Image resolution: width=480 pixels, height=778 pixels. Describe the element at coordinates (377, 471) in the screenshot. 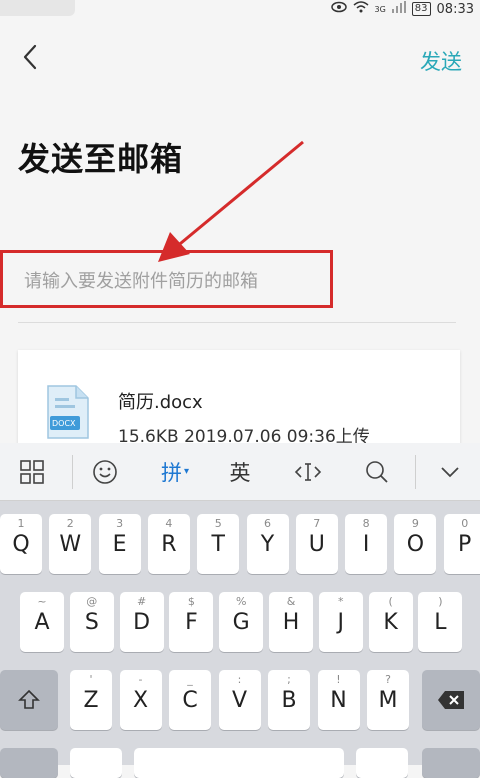

I see `search-icon` at that location.